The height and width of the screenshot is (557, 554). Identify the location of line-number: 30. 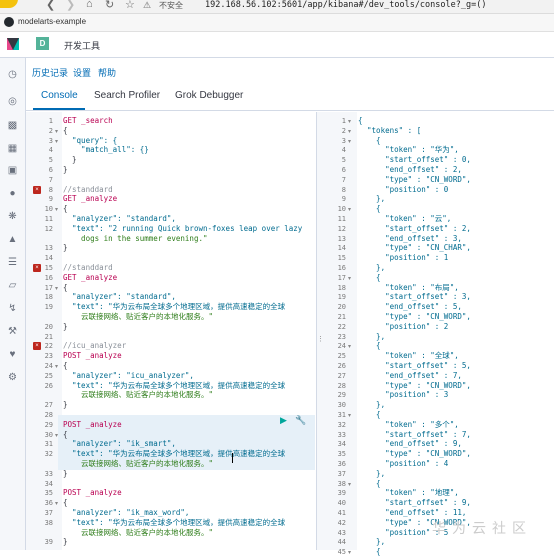
(48, 434).